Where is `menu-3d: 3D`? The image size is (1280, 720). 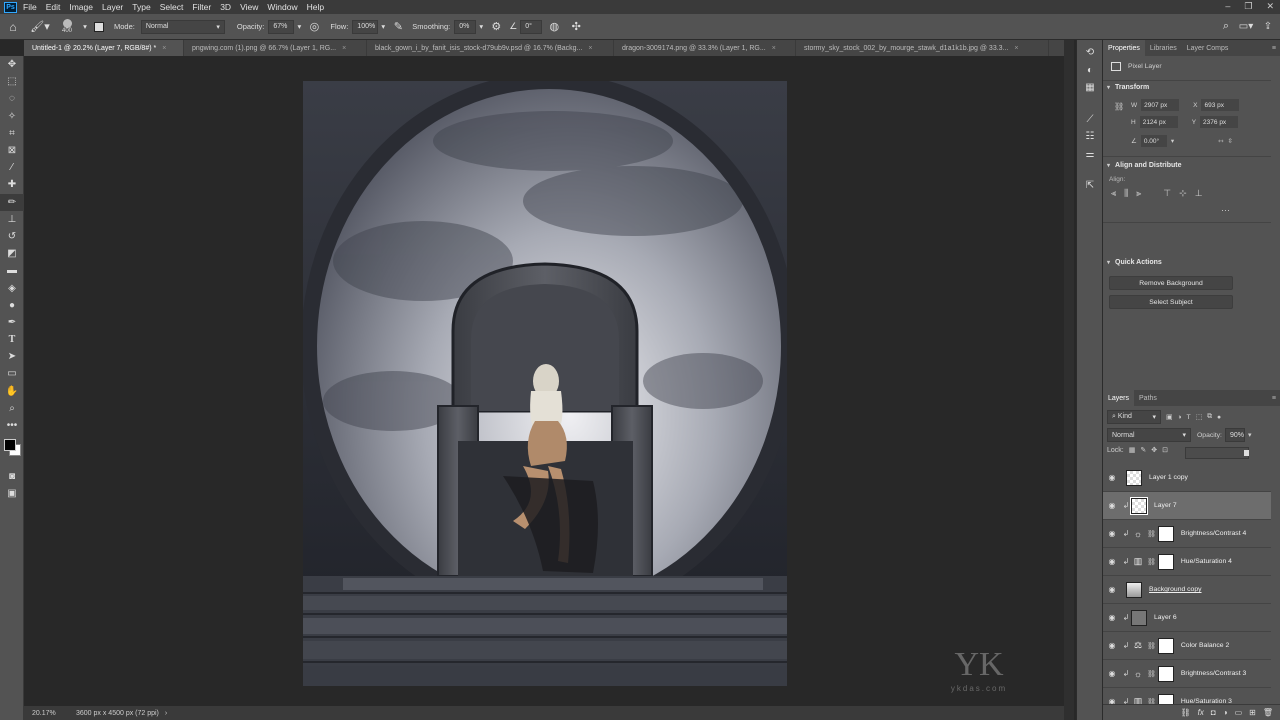 menu-3d: 3D is located at coordinates (225, 7).